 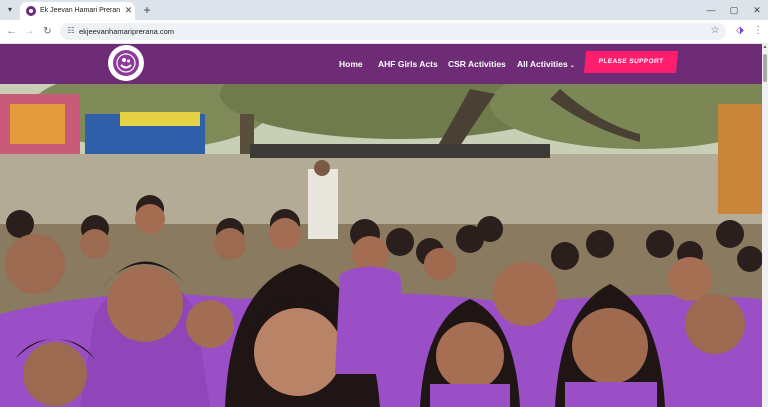 What do you see at coordinates (542, 64) in the screenshot?
I see `nav-all-activities-label: All Activities` at bounding box center [542, 64].